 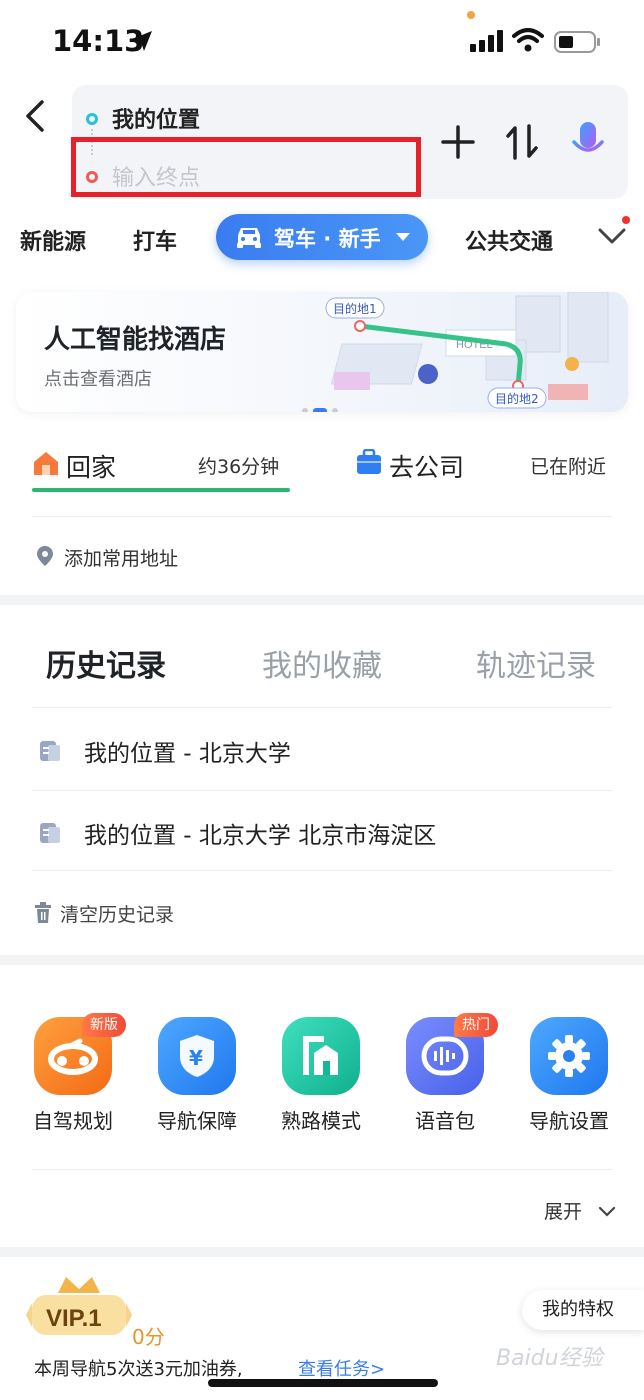 I want to click on voice-pack-icon: 热门, so click(x=452, y=1054).